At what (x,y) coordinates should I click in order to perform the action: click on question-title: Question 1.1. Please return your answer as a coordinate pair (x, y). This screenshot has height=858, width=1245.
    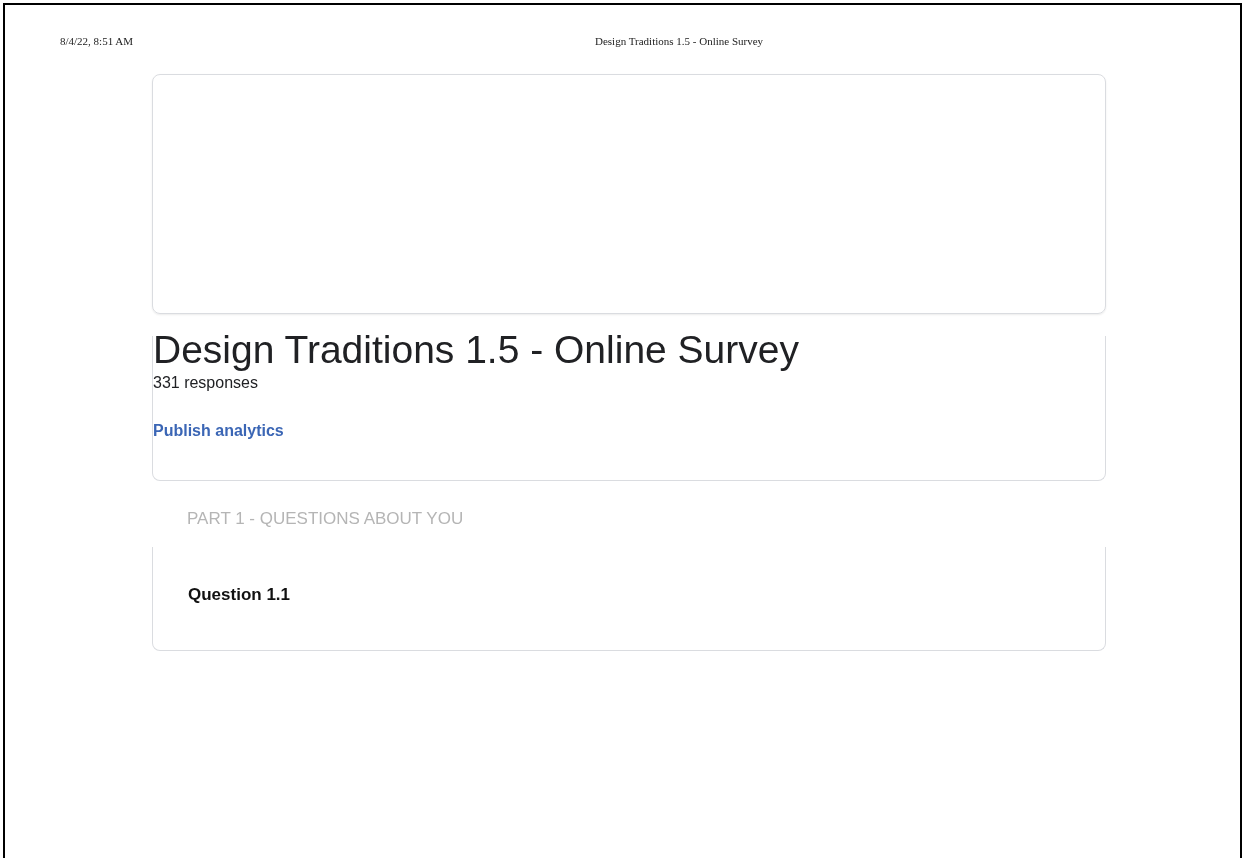
    Looking at the image, I should click on (240, 595).